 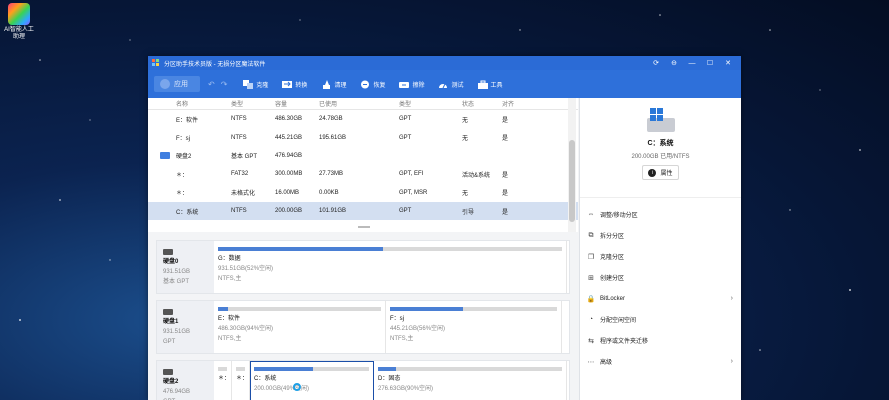 I want to click on partition-detail: 200.00GB(49%空闲), so click(x=282, y=389).